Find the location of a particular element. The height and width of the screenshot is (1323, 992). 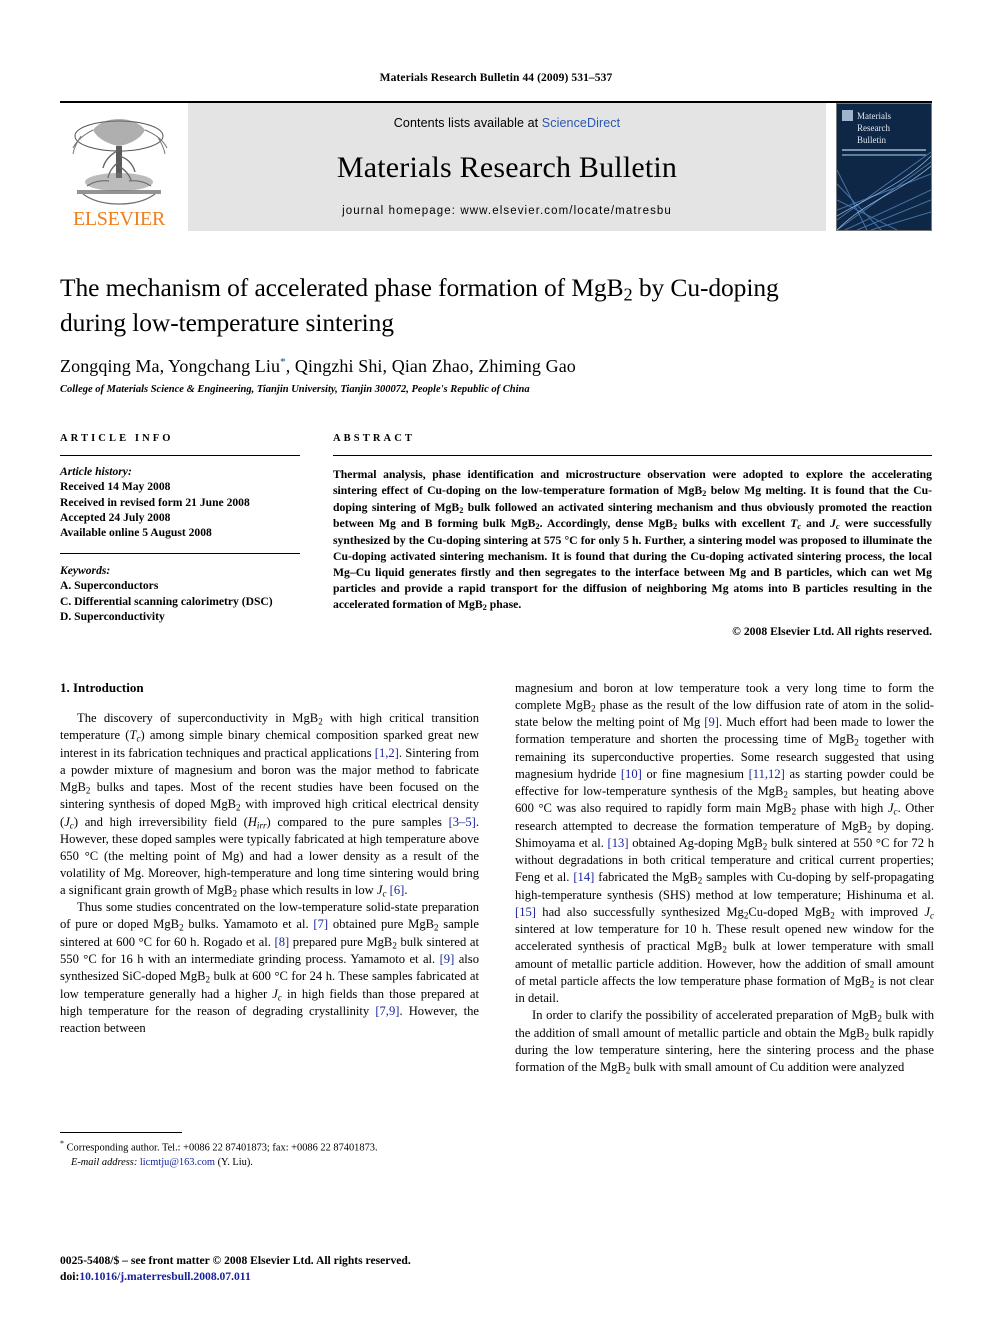

footnote-email-link: licmtju@163.com is located at coordinates (177, 1162).